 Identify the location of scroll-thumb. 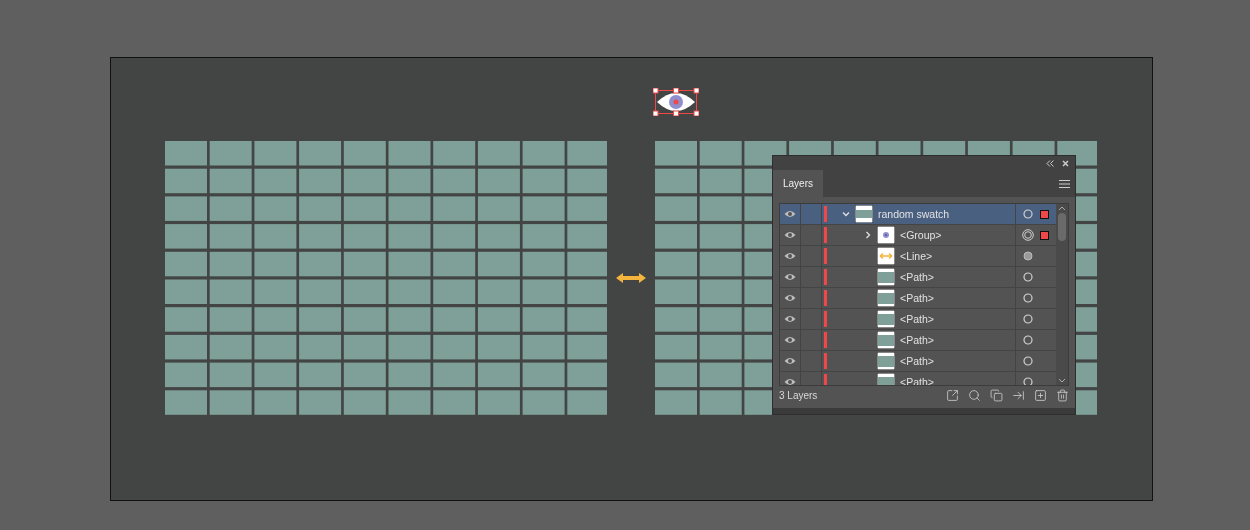
(1062, 227).